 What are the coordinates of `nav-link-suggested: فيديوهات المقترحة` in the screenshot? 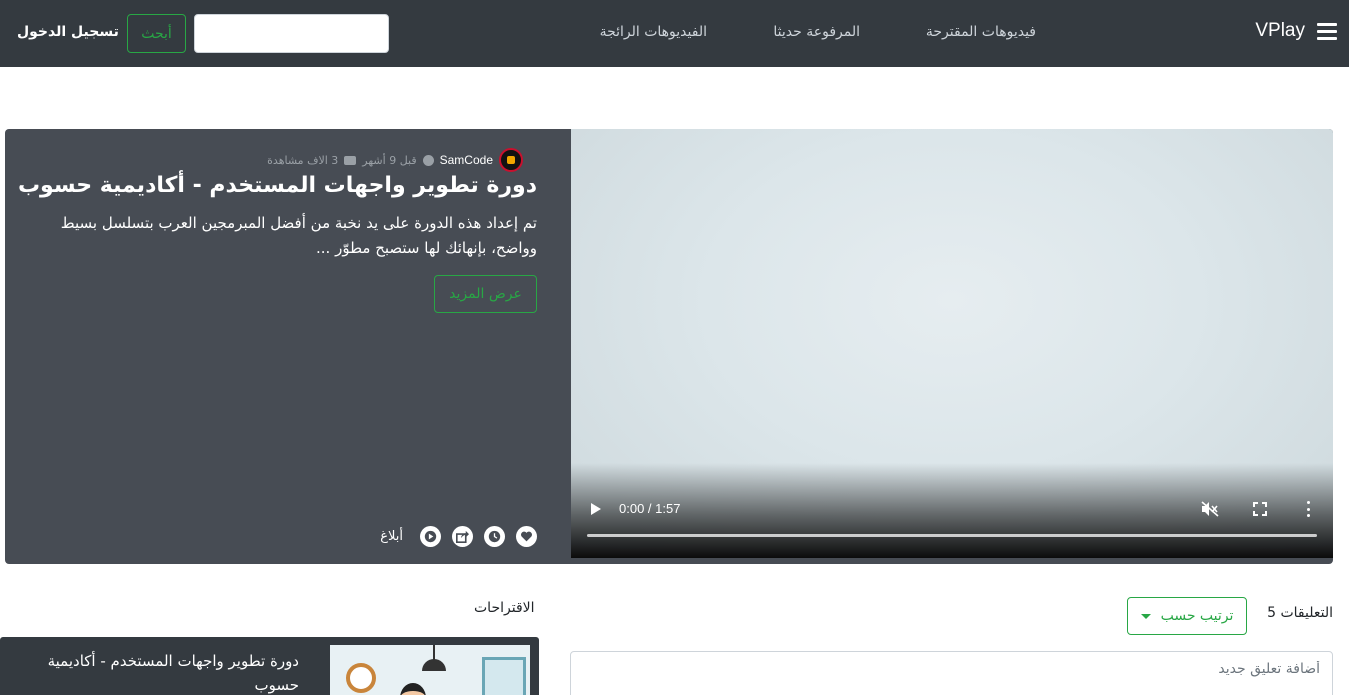 It's located at (981, 32).